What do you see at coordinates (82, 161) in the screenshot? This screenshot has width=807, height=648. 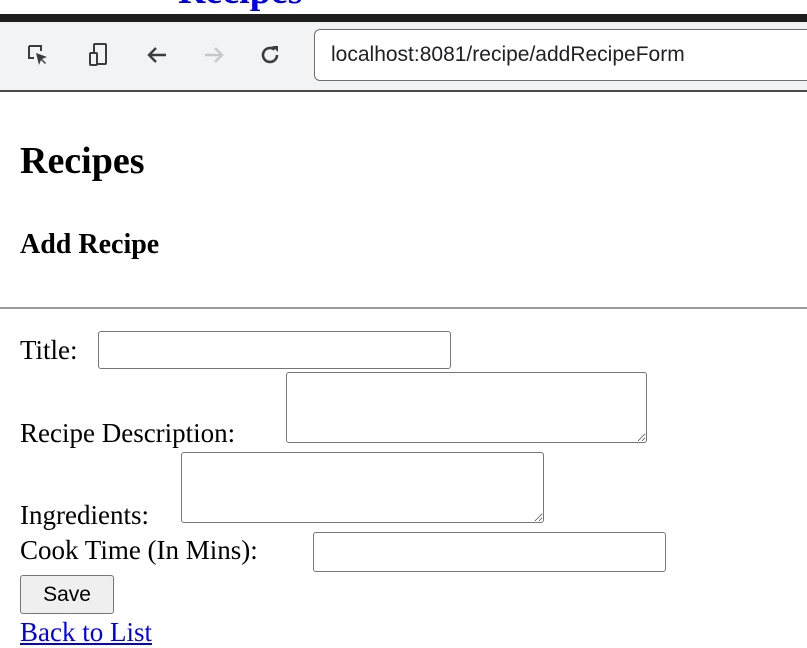 I see `page-title: Recipes` at bounding box center [82, 161].